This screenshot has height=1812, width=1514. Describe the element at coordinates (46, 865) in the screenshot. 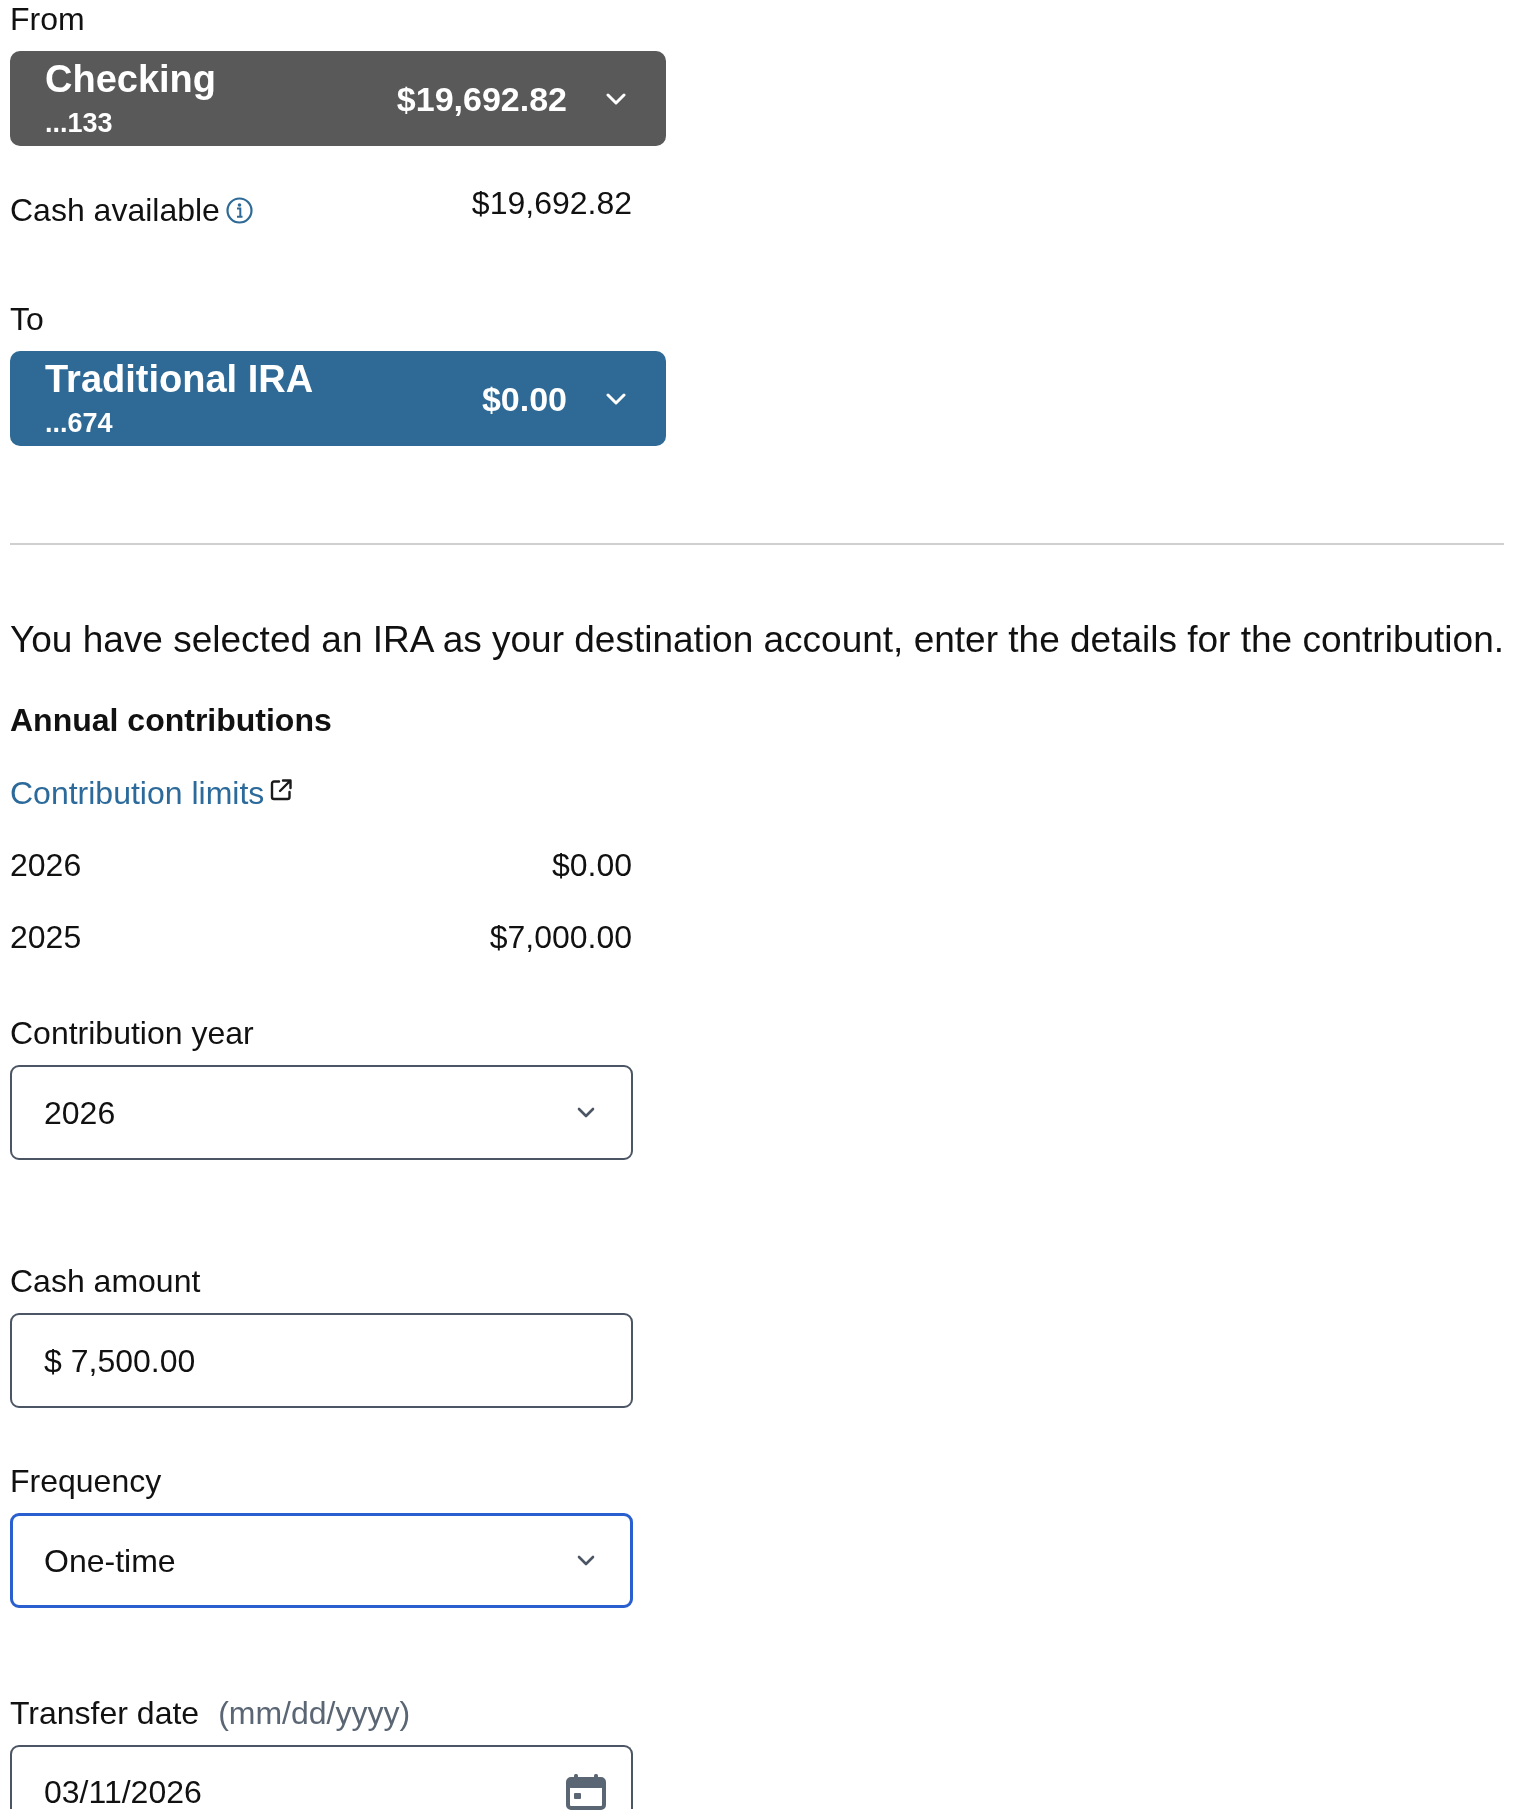

I see `year-label: 2026` at that location.